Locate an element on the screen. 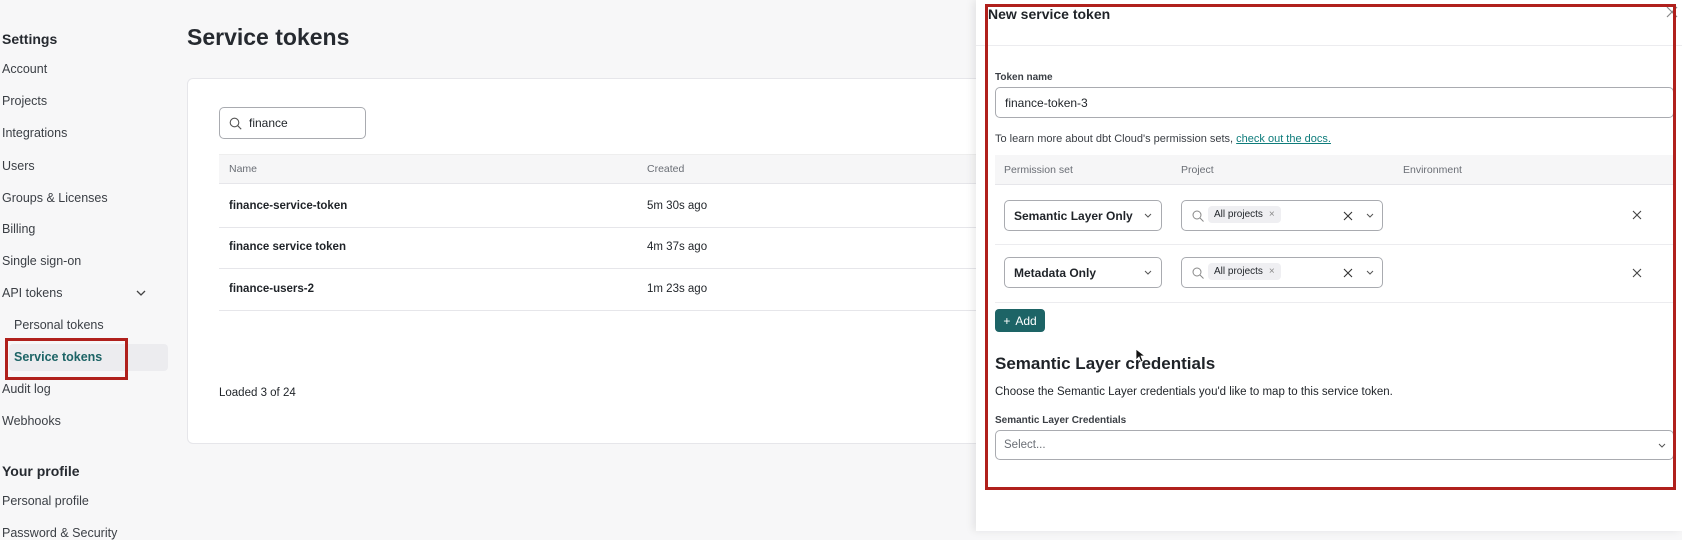 This screenshot has width=1682, height=540. profile-heading: Your profile is located at coordinates (41, 471).